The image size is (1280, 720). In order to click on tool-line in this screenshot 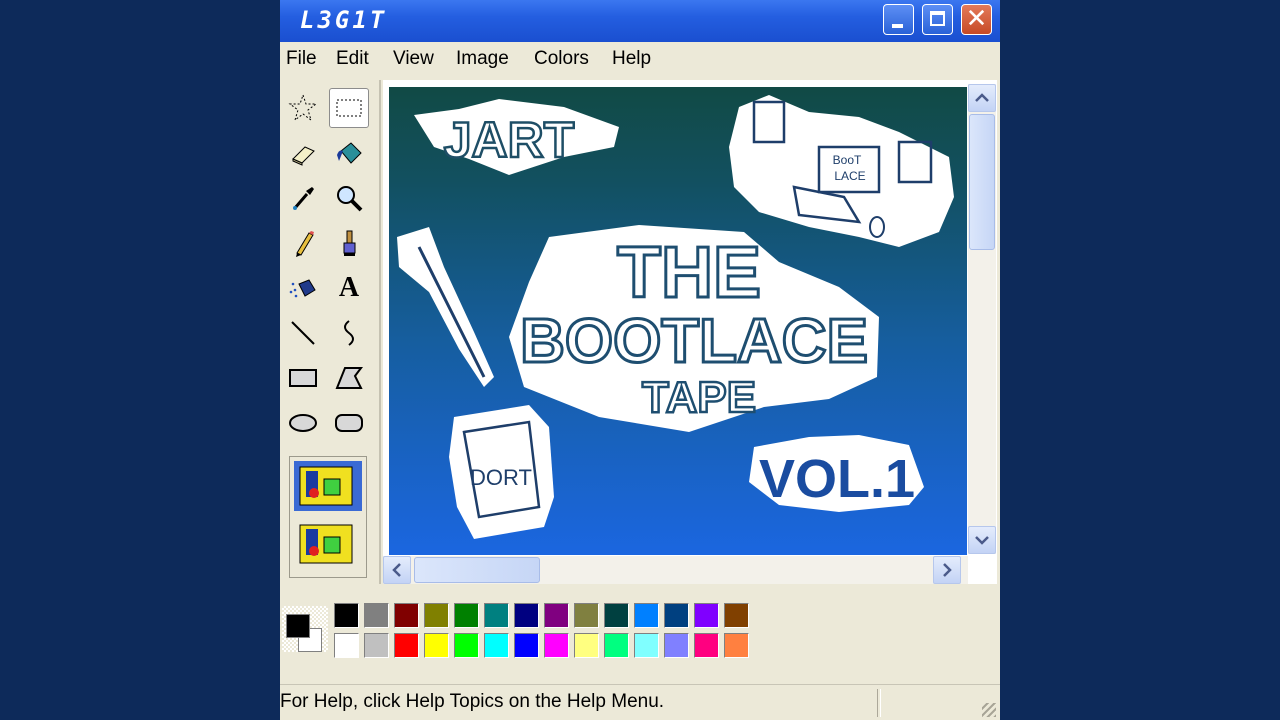, I will do `click(303, 333)`.